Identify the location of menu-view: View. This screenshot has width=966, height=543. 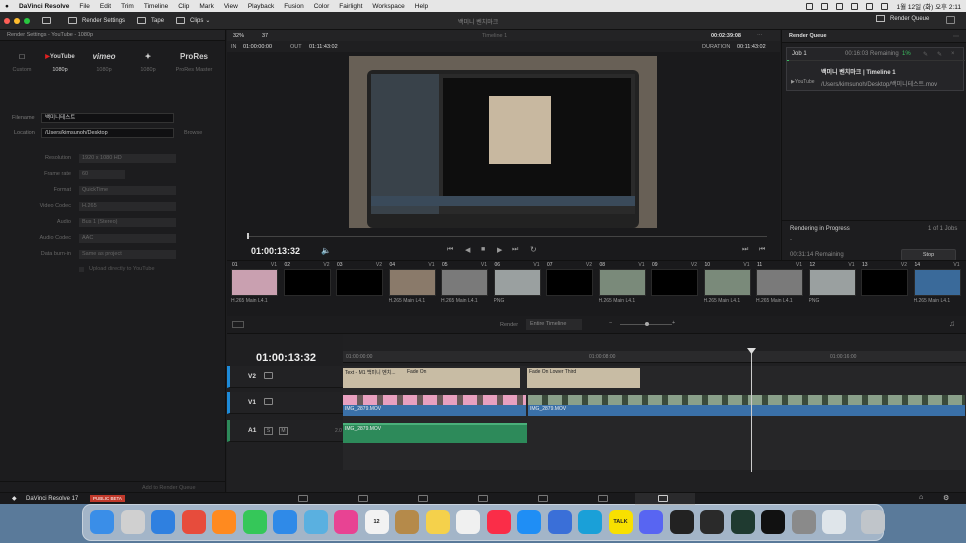
(231, 6).